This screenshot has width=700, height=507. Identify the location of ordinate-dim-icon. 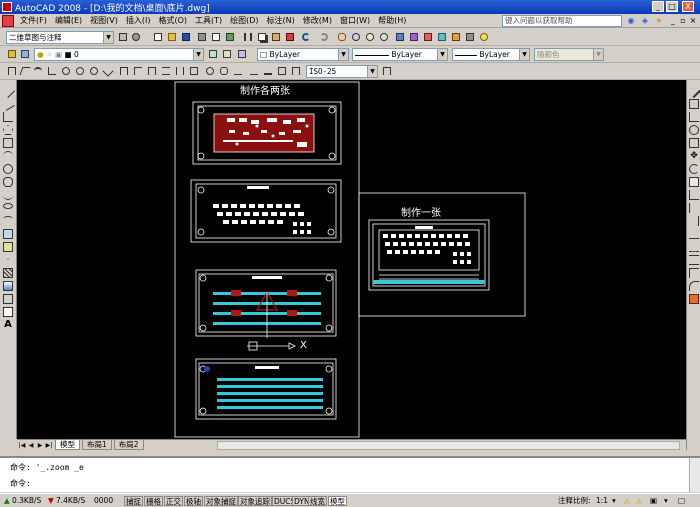
(52, 71).